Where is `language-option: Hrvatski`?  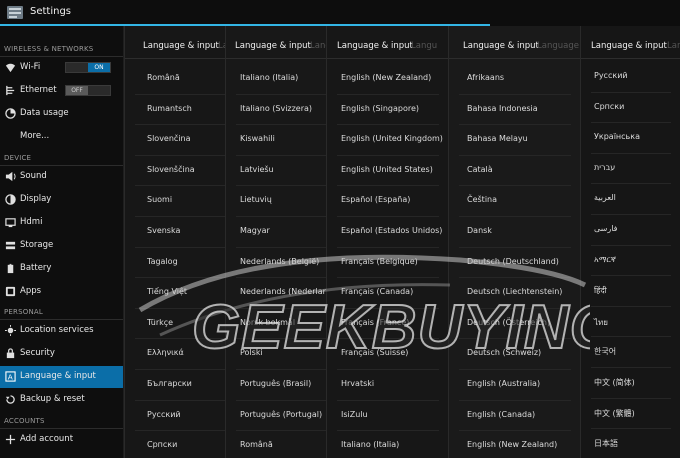 language-option: Hrvatski is located at coordinates (387, 385).